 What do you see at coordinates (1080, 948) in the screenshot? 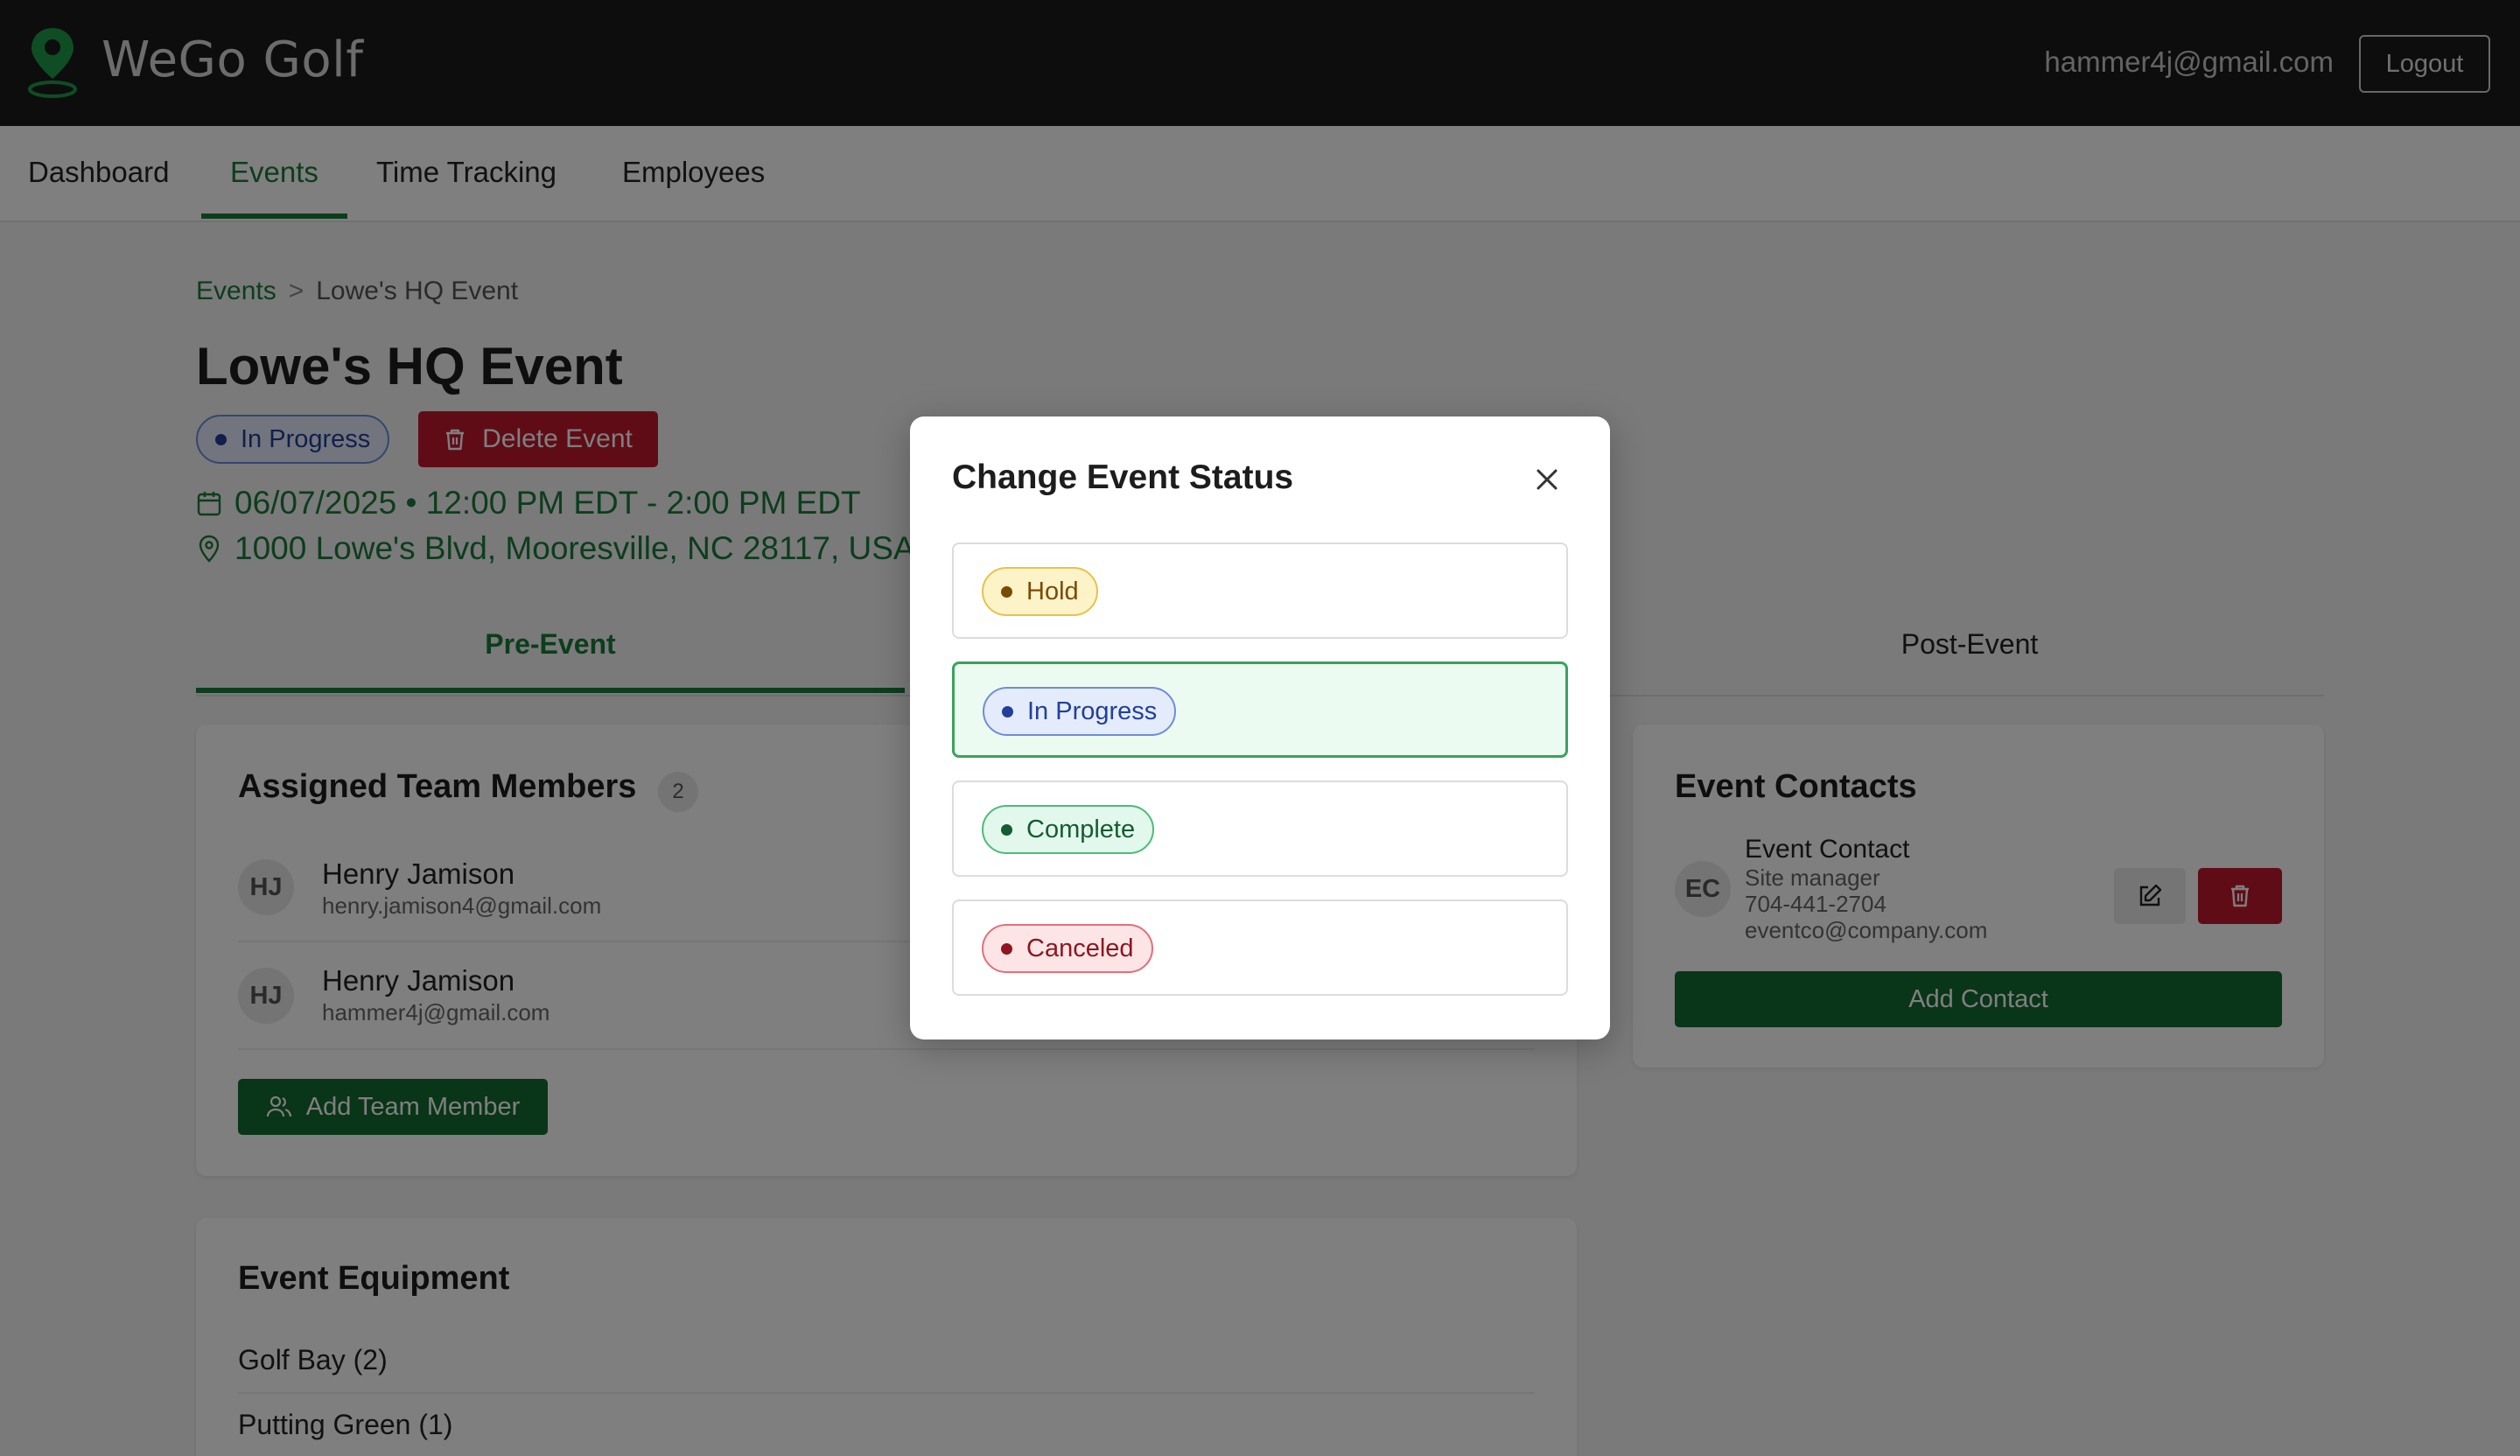
I see `status-option-label: Canceled` at bounding box center [1080, 948].